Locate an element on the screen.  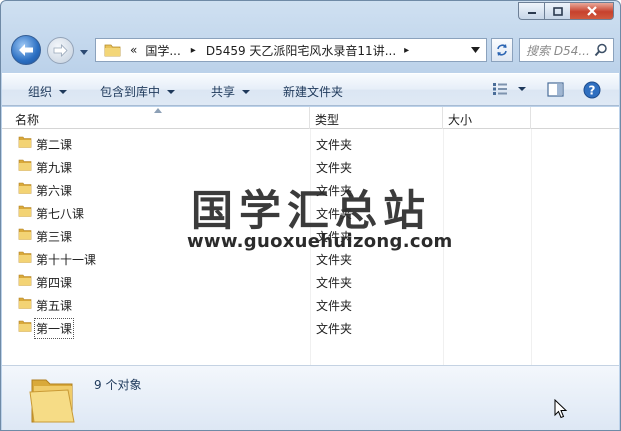
back-button is located at coordinates (26, 50).